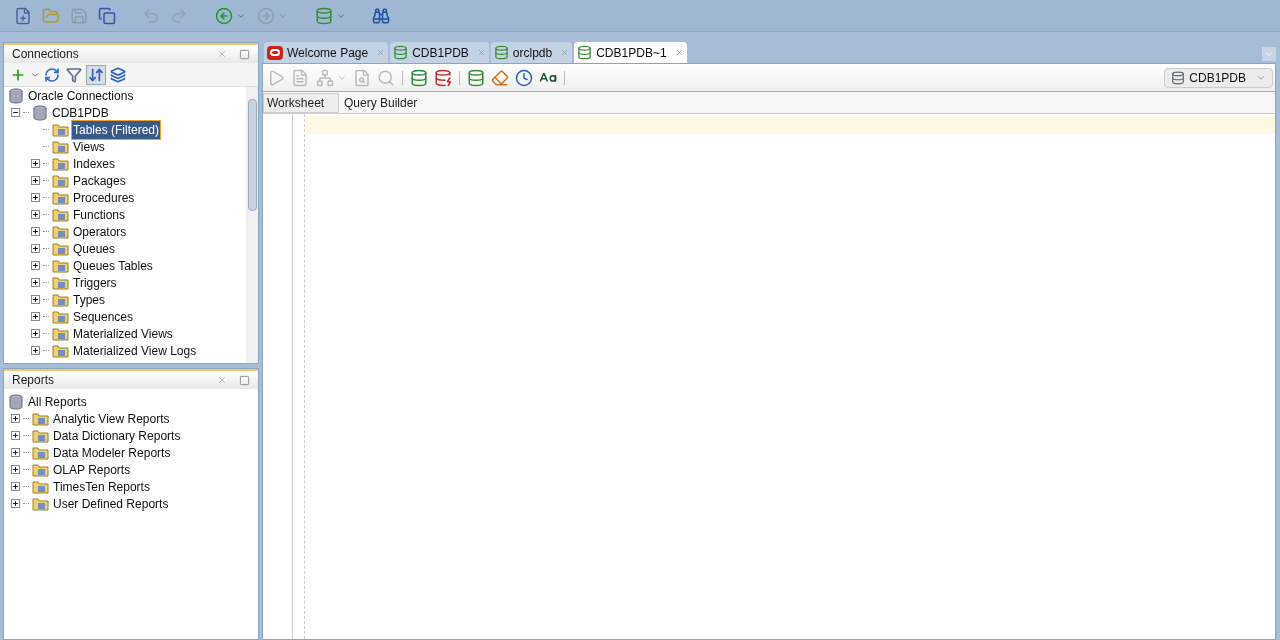 Image resolution: width=1280 pixels, height=640 pixels. What do you see at coordinates (381, 103) in the screenshot?
I see `editor-subtab: Query Builder` at bounding box center [381, 103].